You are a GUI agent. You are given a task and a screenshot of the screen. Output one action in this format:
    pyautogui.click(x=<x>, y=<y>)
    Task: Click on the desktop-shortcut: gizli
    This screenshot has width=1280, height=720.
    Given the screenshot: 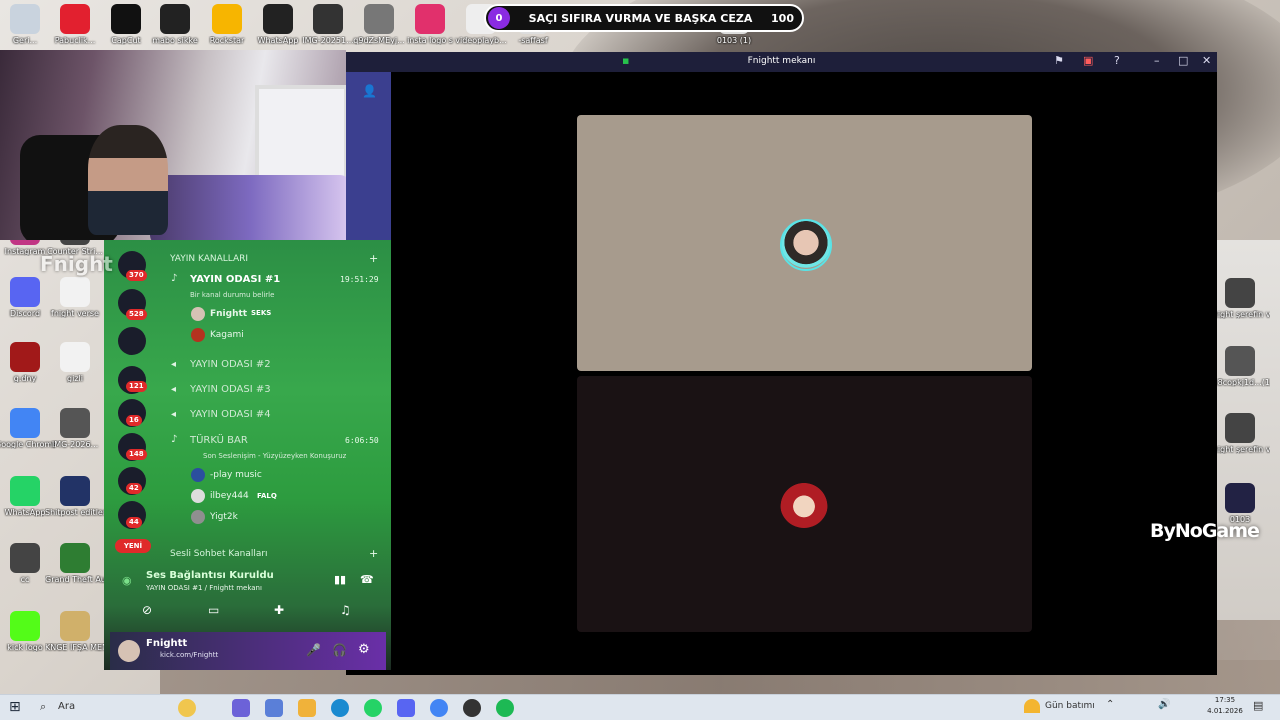 What is the action you would take?
    pyautogui.click(x=75, y=362)
    